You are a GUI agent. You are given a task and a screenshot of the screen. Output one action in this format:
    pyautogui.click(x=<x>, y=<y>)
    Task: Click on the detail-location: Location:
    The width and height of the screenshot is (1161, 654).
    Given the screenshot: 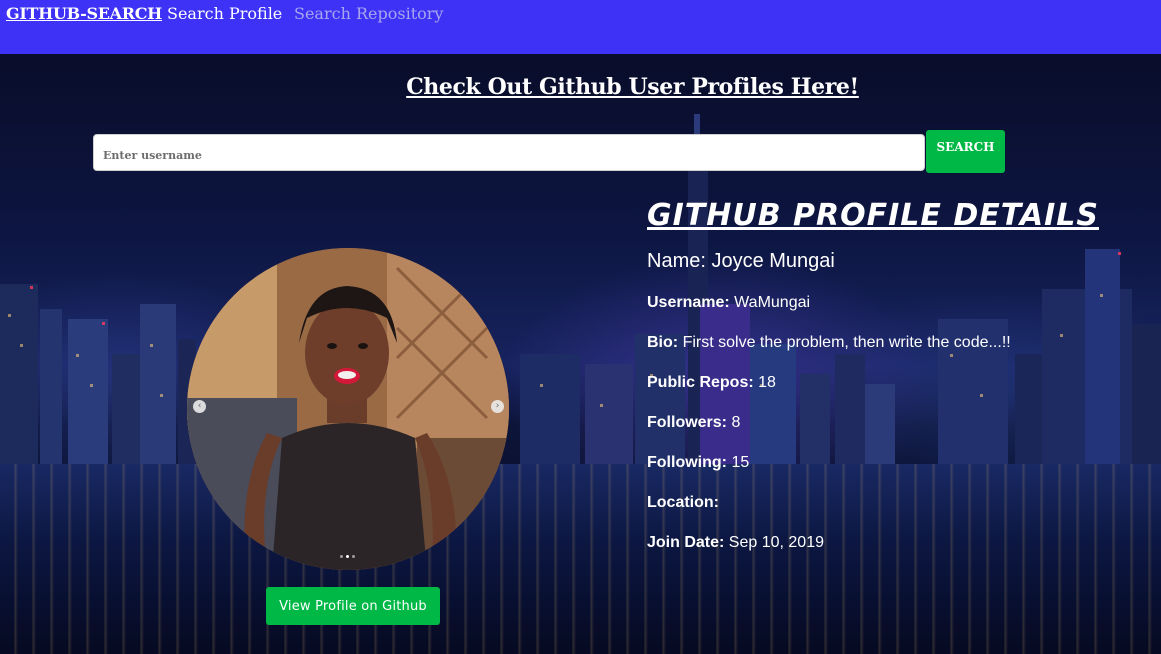 What is the action you would take?
    pyautogui.click(x=683, y=503)
    